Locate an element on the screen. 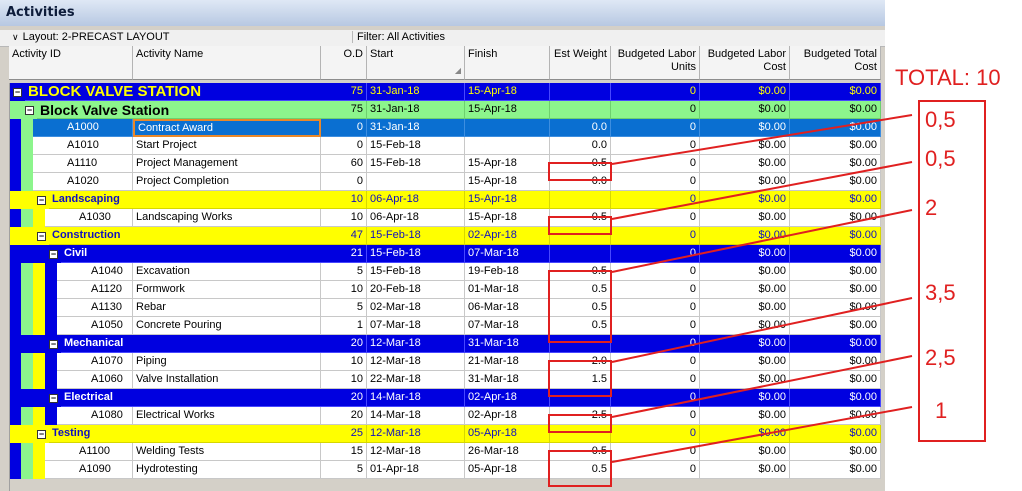 This screenshot has width=1022, height=491. annotation-value: 1 is located at coordinates (941, 410).